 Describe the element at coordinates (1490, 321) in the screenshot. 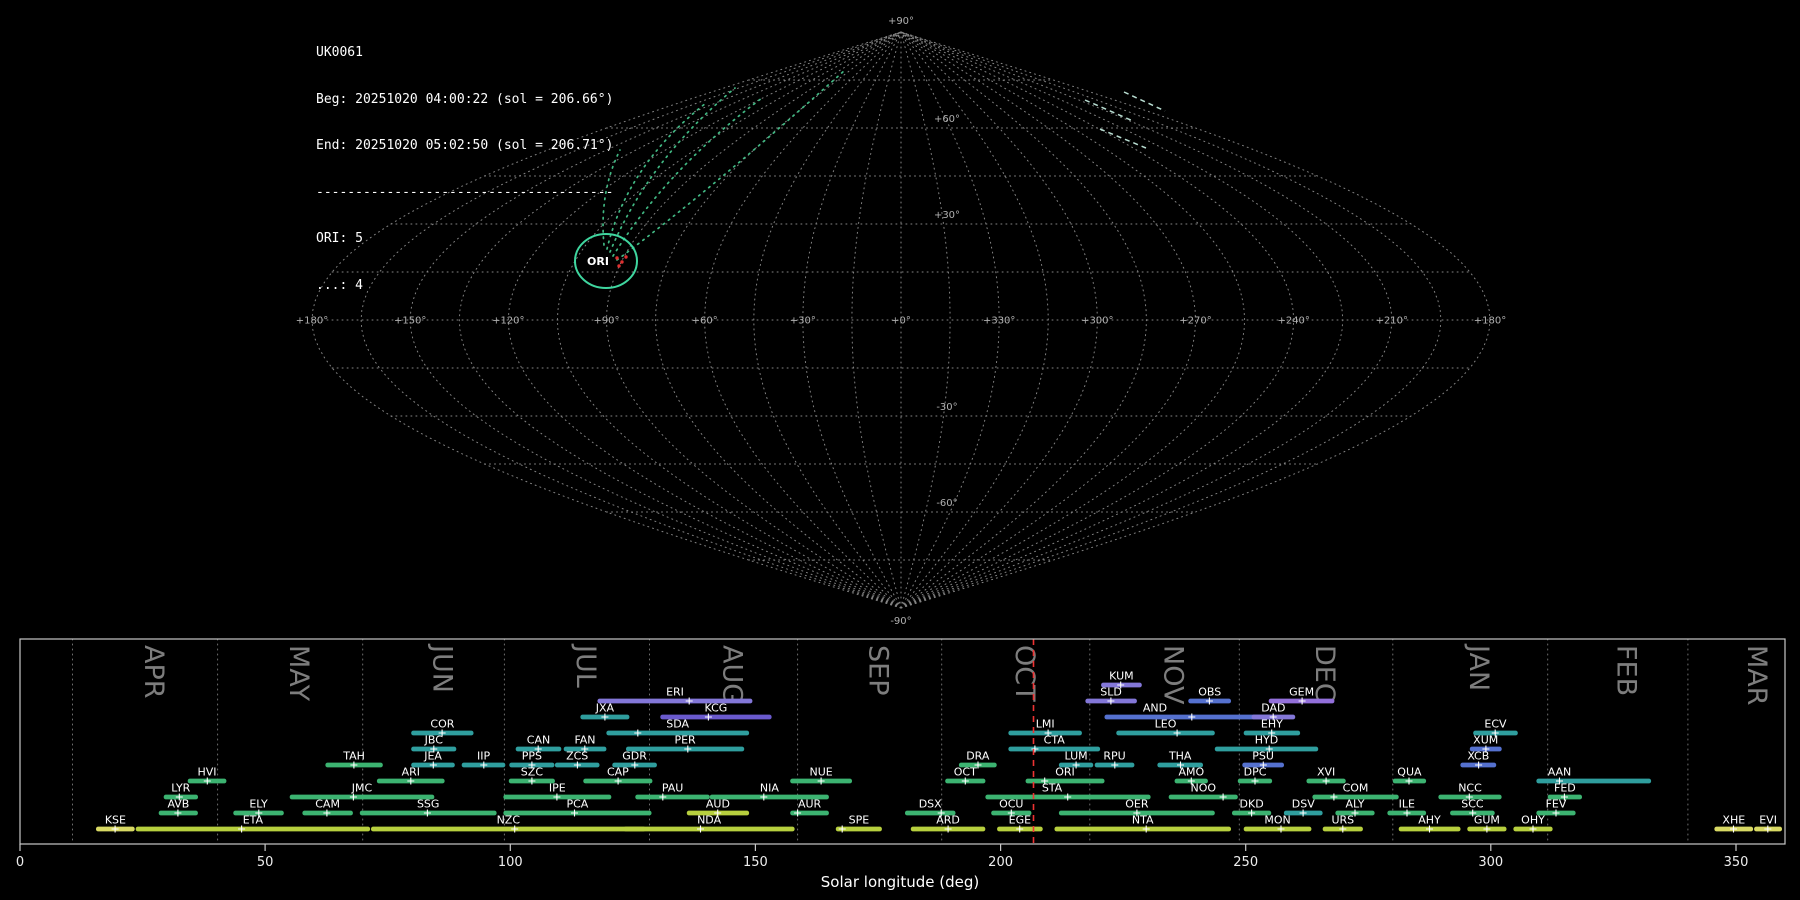

I see `lon-label: +180°` at that location.